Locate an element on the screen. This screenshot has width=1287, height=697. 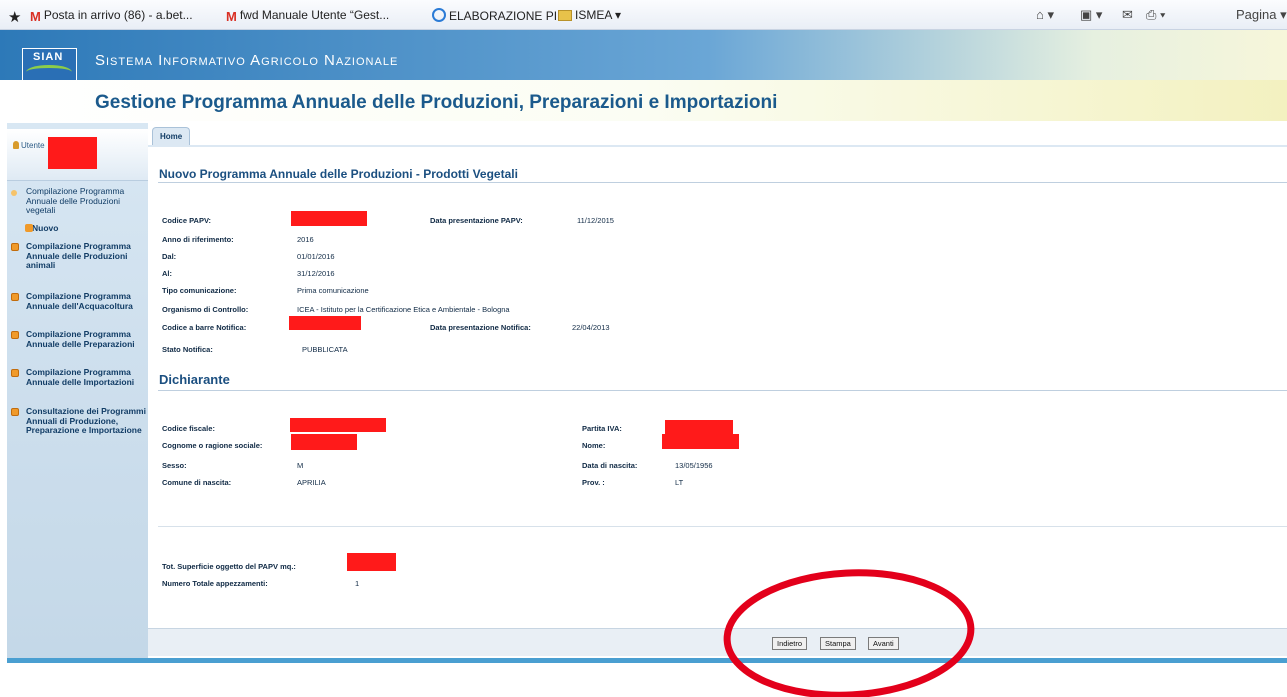
value-data-presentazione-notifica: 22/04/2013 is located at coordinates (591, 327).